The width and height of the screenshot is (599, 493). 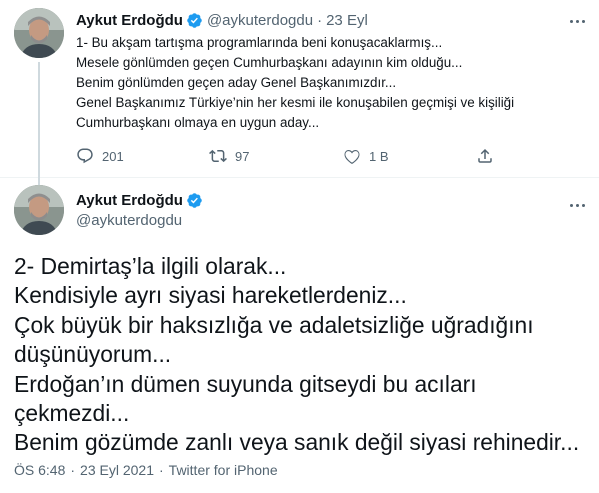 What do you see at coordinates (117, 470) in the screenshot?
I see `tweet-full-date: 23 Eyl 2021` at bounding box center [117, 470].